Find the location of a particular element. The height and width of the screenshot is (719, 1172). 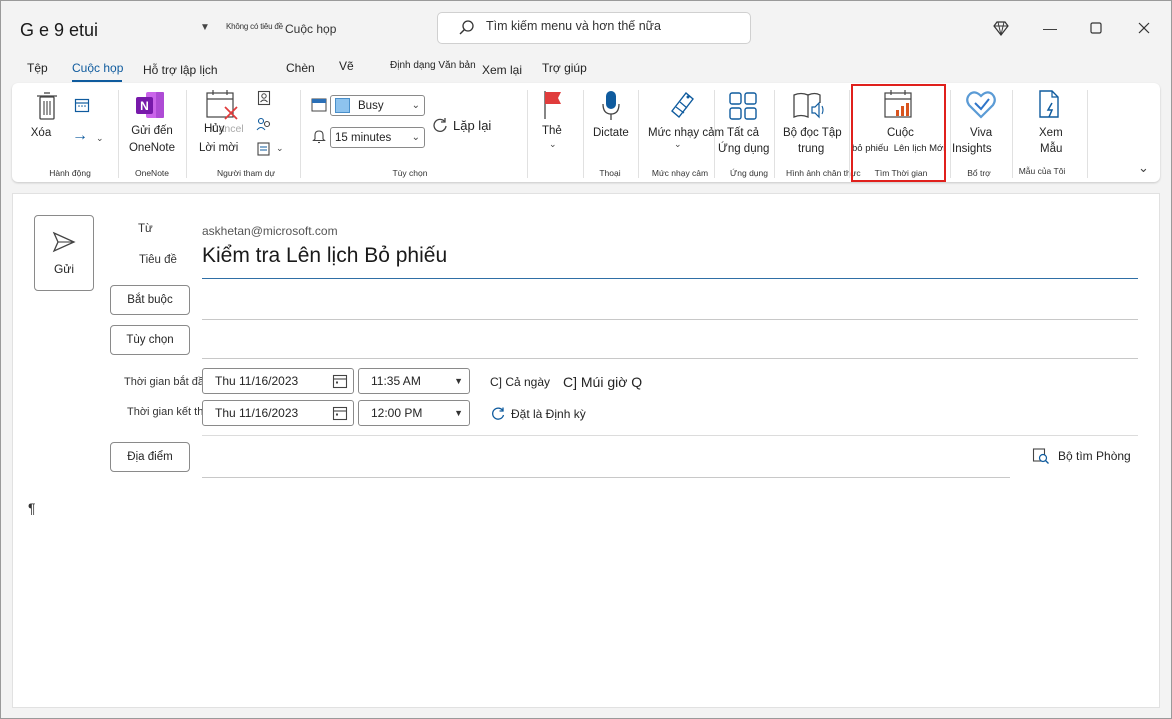

group-label-addins: Bổ trợ is located at coordinates (979, 173).